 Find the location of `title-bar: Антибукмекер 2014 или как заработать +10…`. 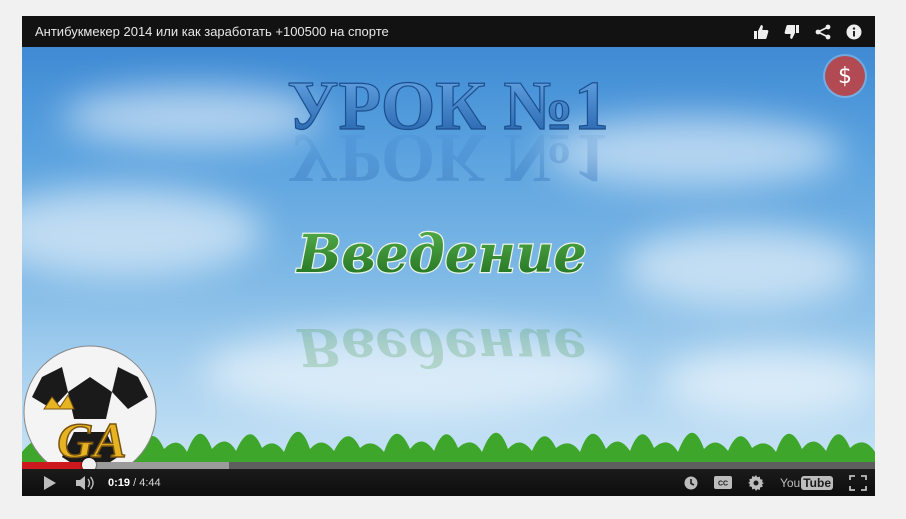

title-bar: Антибукмекер 2014 или как заработать +10… is located at coordinates (448, 31).